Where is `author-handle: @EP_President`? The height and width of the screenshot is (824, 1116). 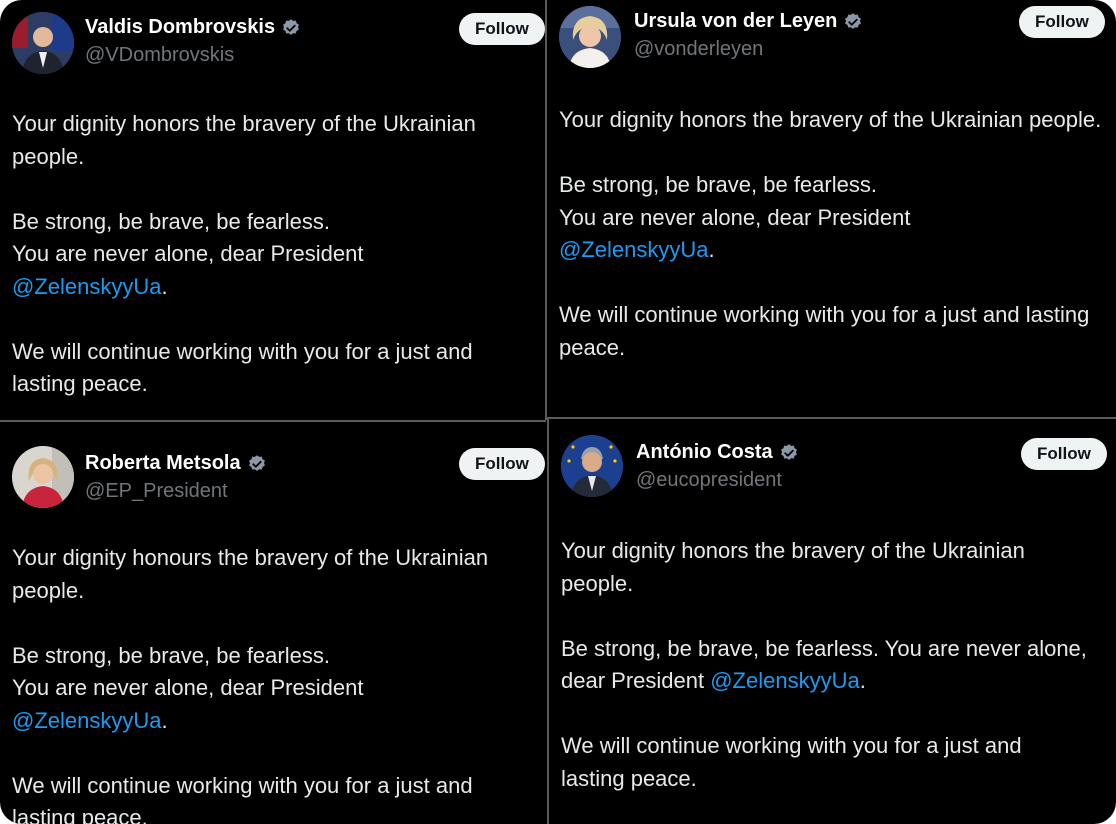 author-handle: @EP_President is located at coordinates (156, 491).